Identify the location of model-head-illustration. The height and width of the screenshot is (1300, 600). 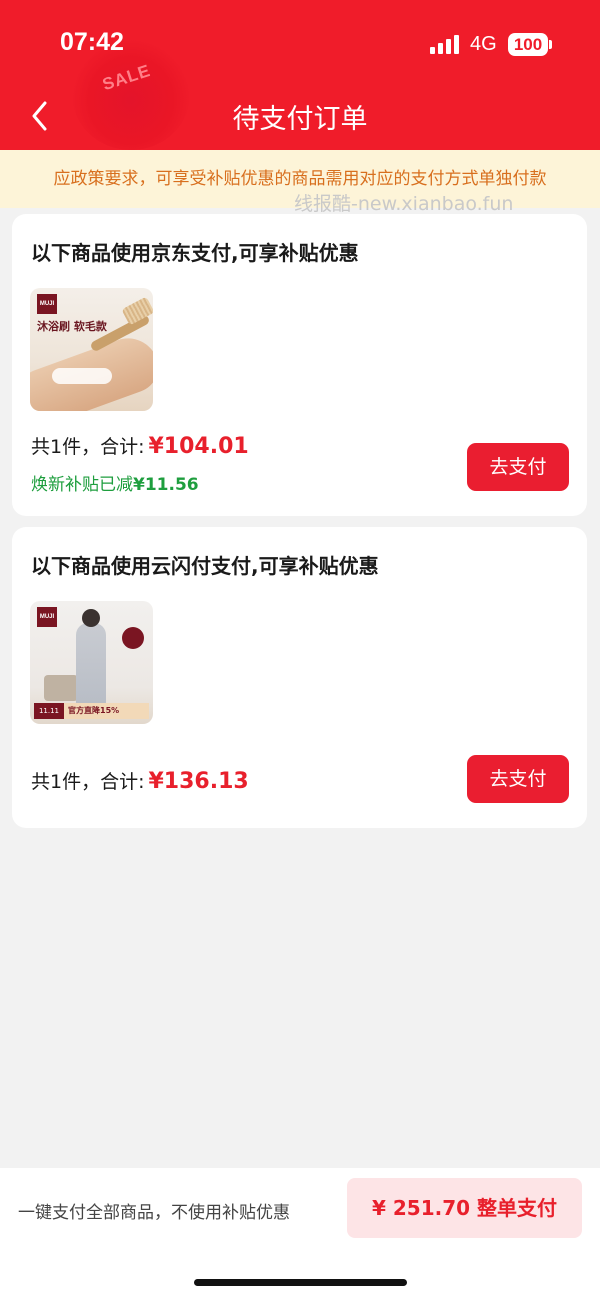
(91, 618).